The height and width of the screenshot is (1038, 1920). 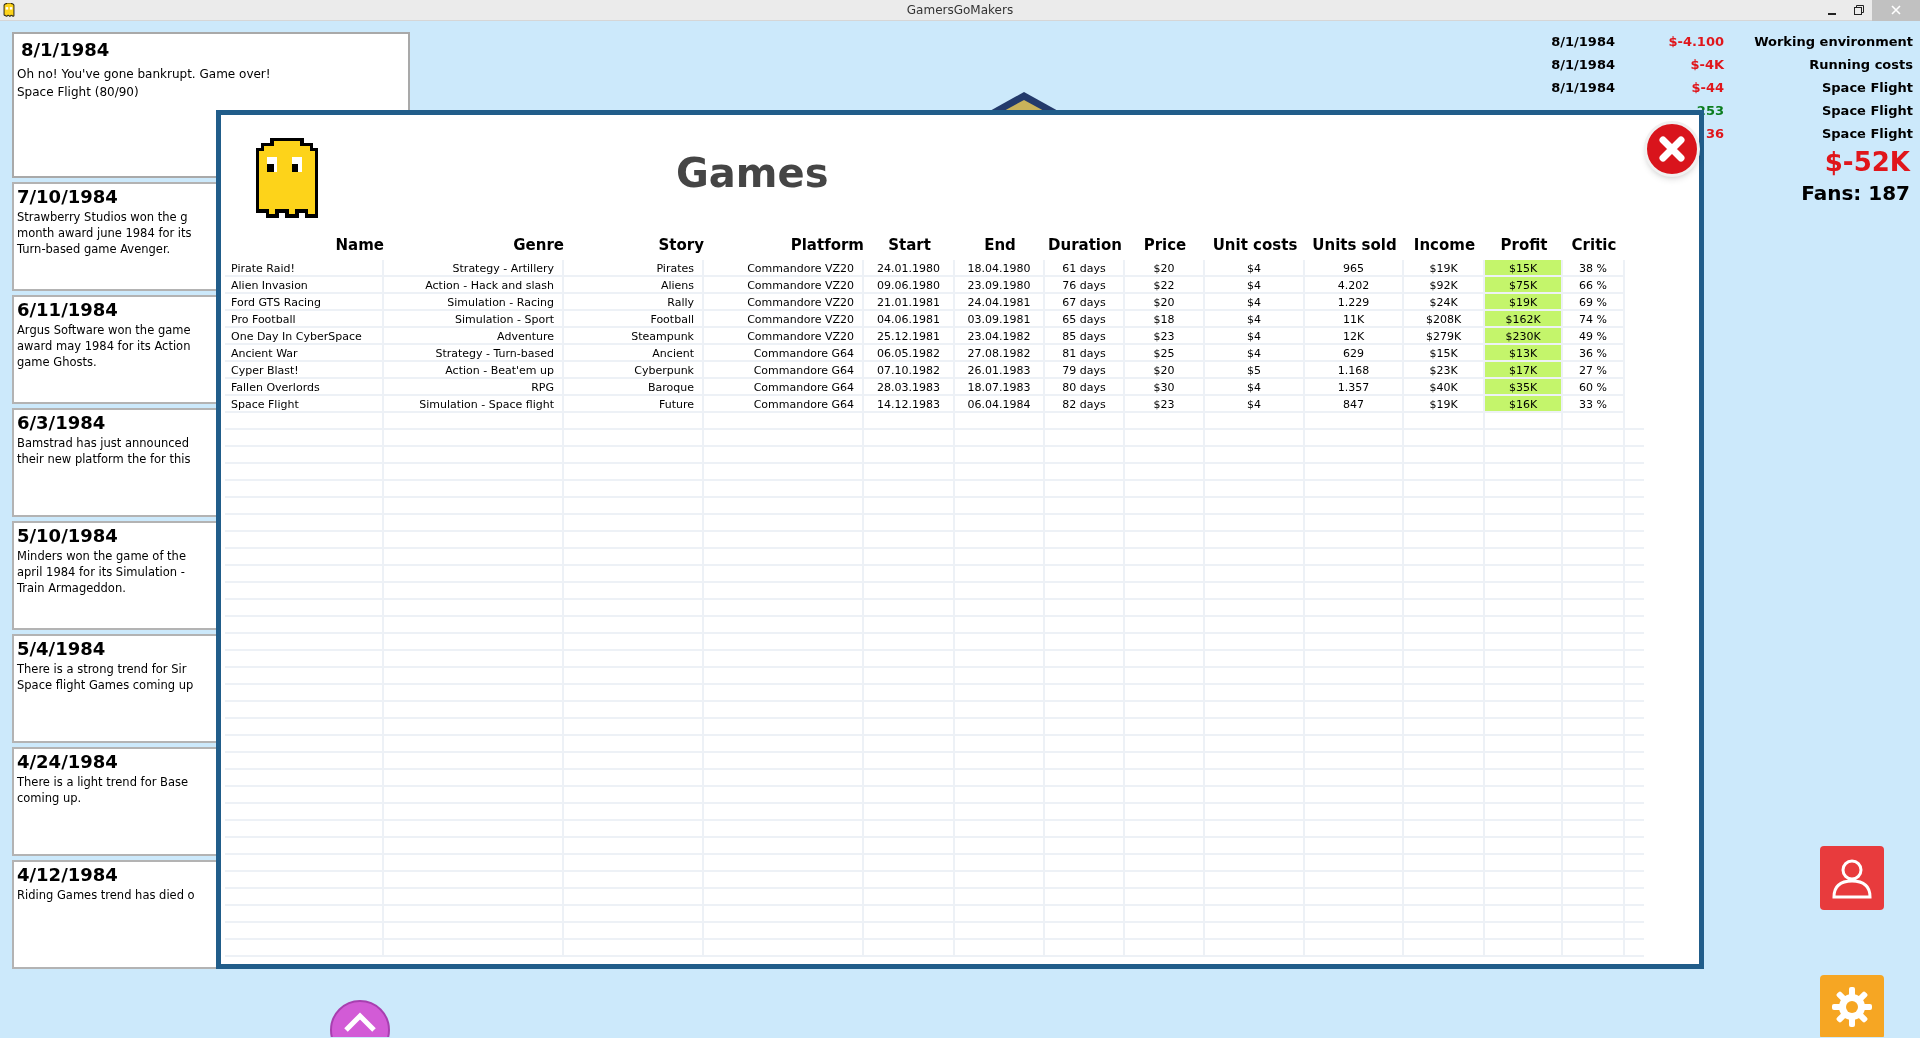 I want to click on dialog-close-button, so click(x=1672, y=149).